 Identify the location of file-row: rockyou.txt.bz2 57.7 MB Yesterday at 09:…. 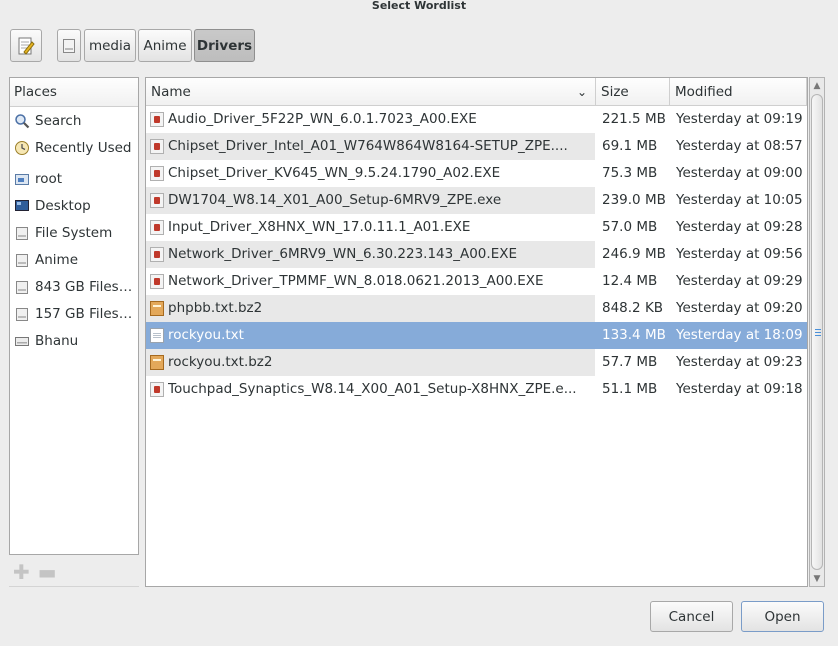
(476, 362).